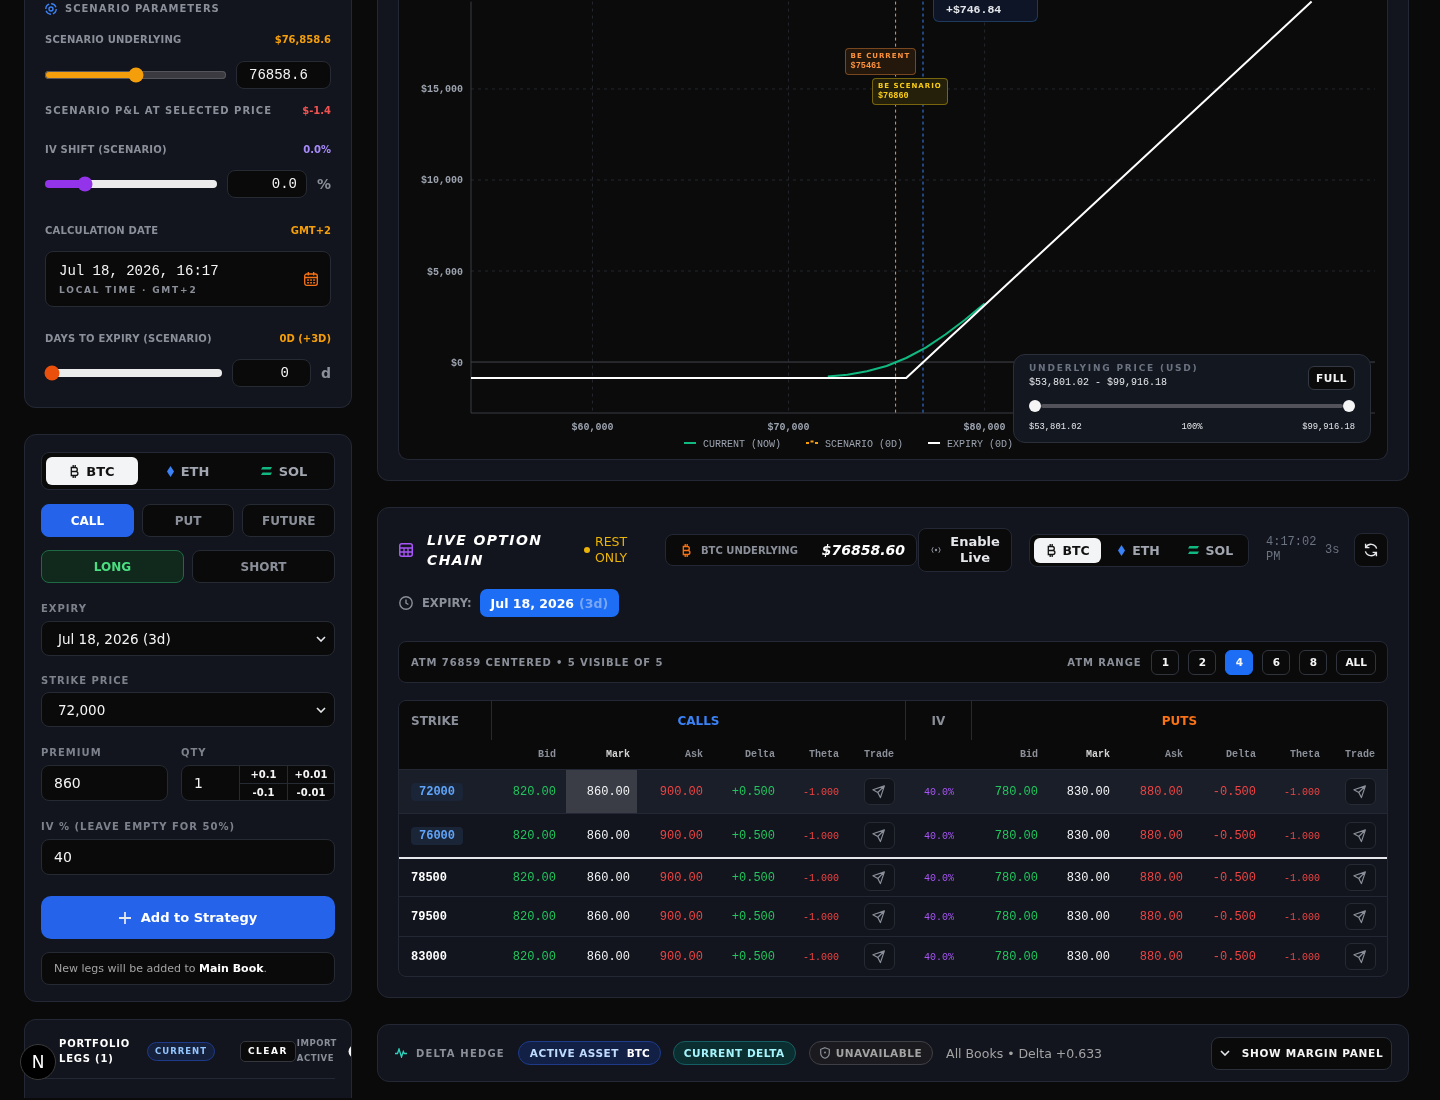  Describe the element at coordinates (302, 40) in the screenshot. I see `field-value: $76,858.6` at that location.